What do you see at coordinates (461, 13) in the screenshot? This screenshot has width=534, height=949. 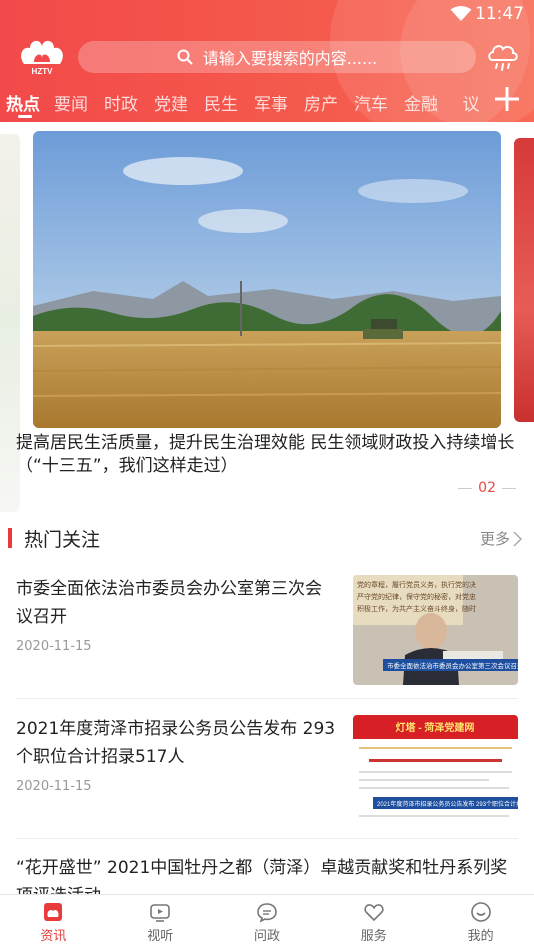 I see `wifi-icon` at bounding box center [461, 13].